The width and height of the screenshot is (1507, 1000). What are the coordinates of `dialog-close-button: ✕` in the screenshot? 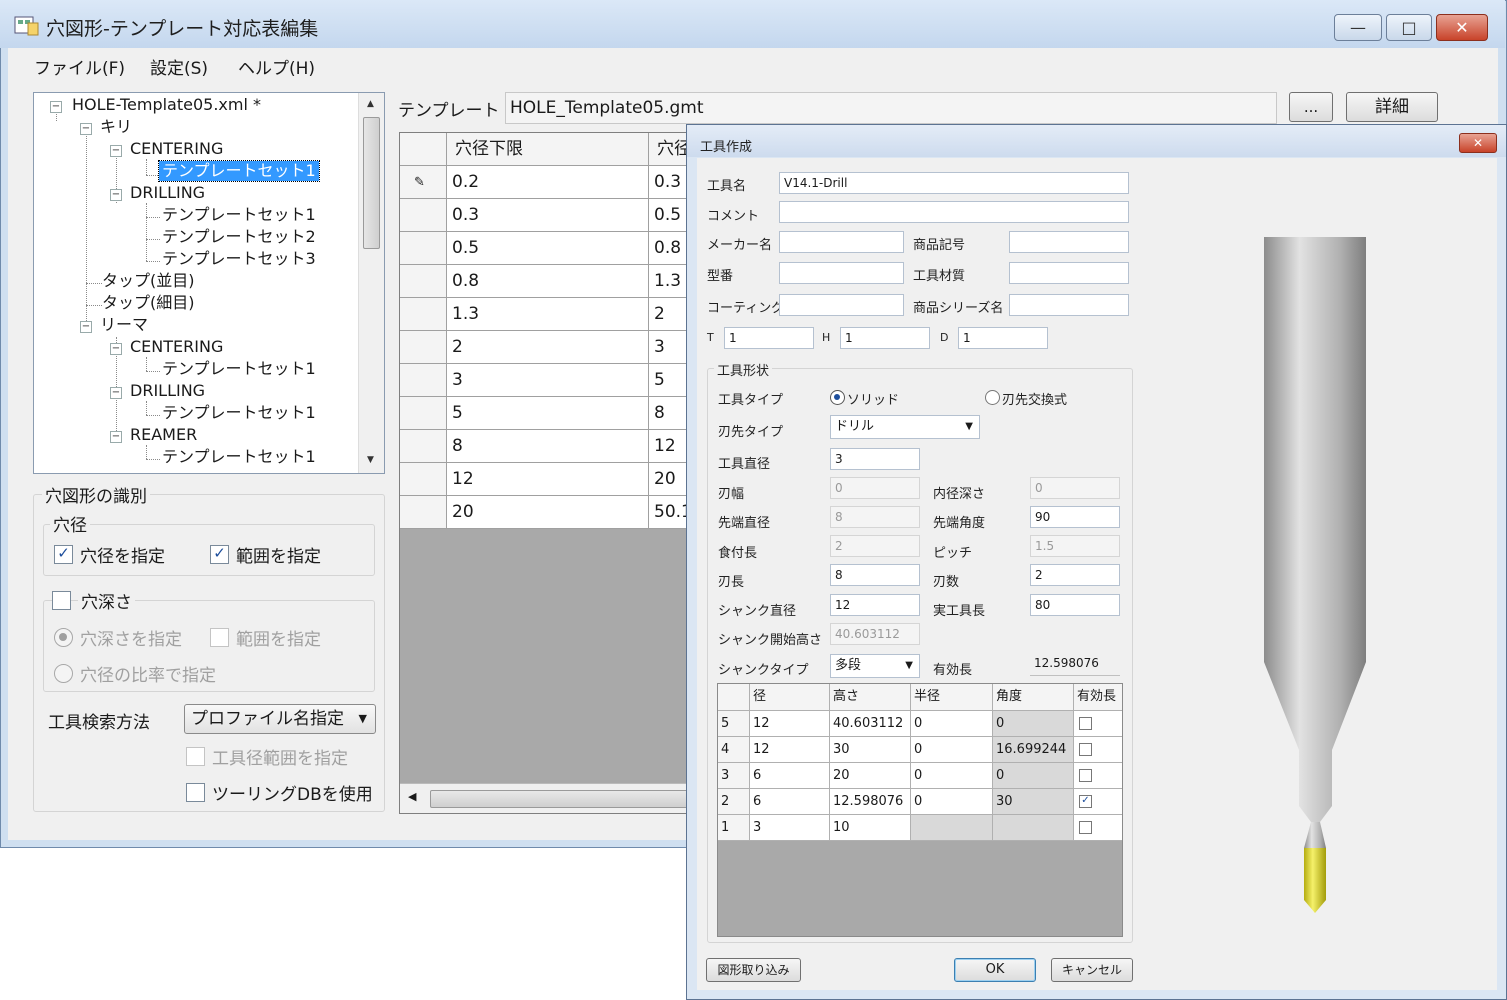 It's located at (1478, 143).